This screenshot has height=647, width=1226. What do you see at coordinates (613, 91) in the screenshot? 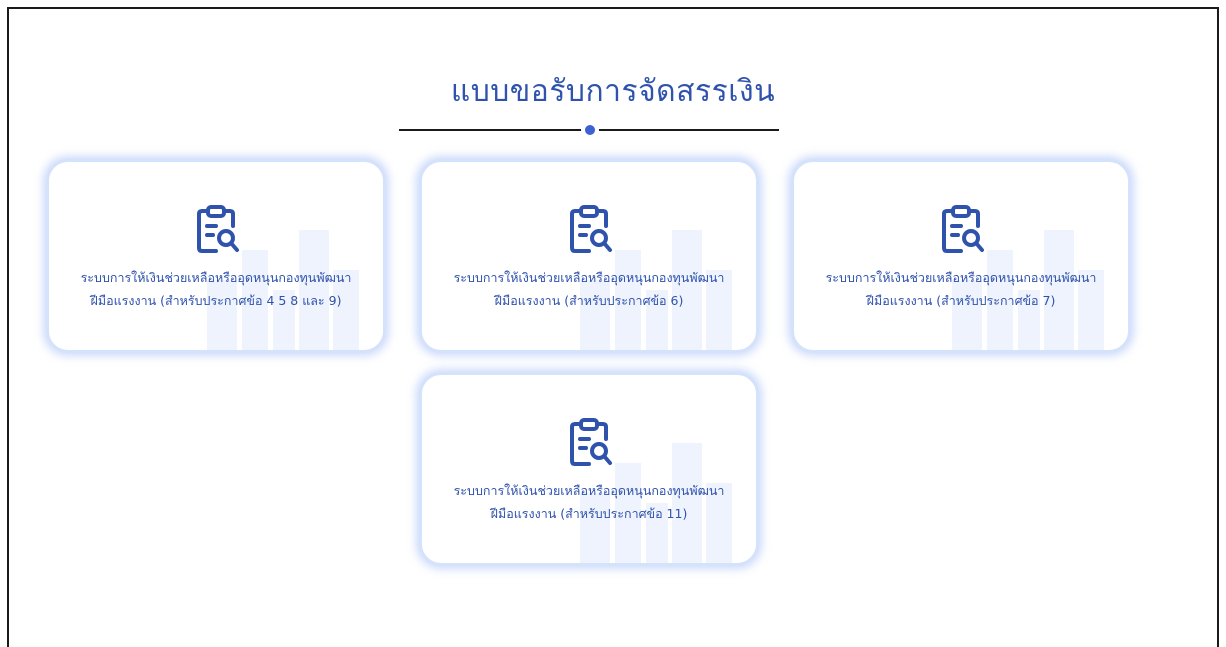
I see `page-title: แบบขอรับการจัดสรรเงิน` at bounding box center [613, 91].